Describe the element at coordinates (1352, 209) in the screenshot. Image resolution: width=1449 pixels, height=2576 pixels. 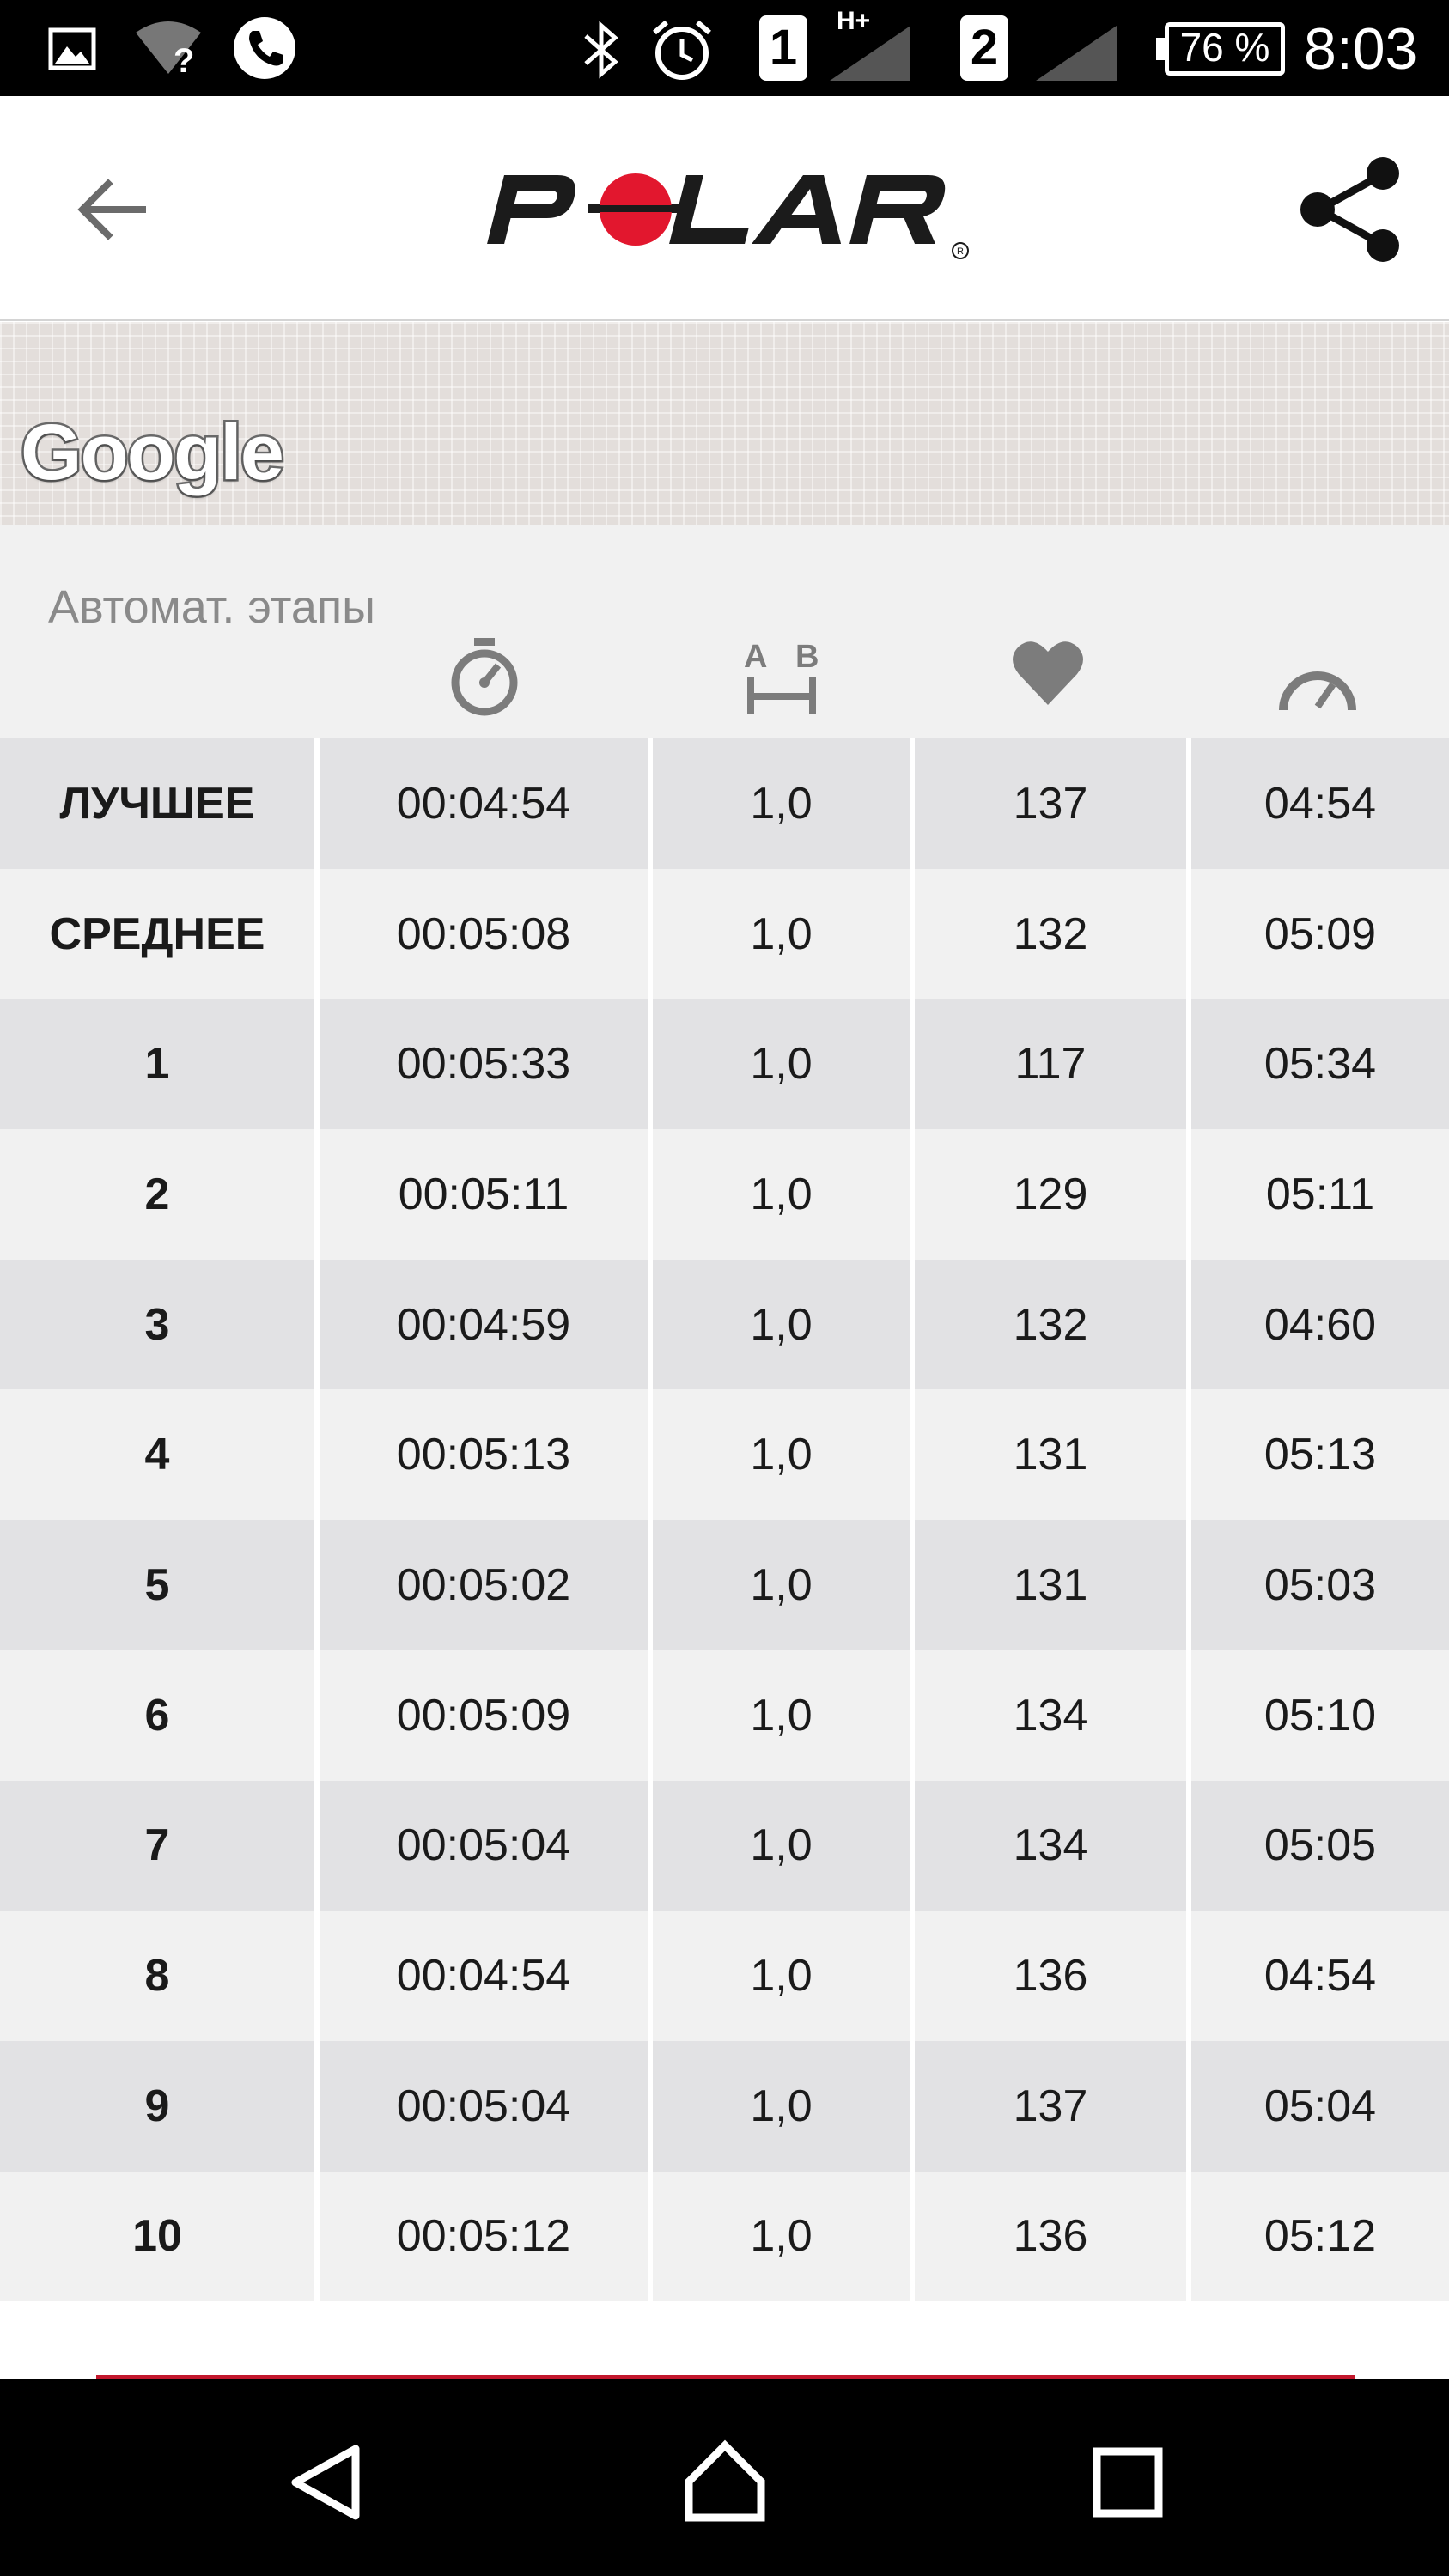
I see `share-icon` at that location.